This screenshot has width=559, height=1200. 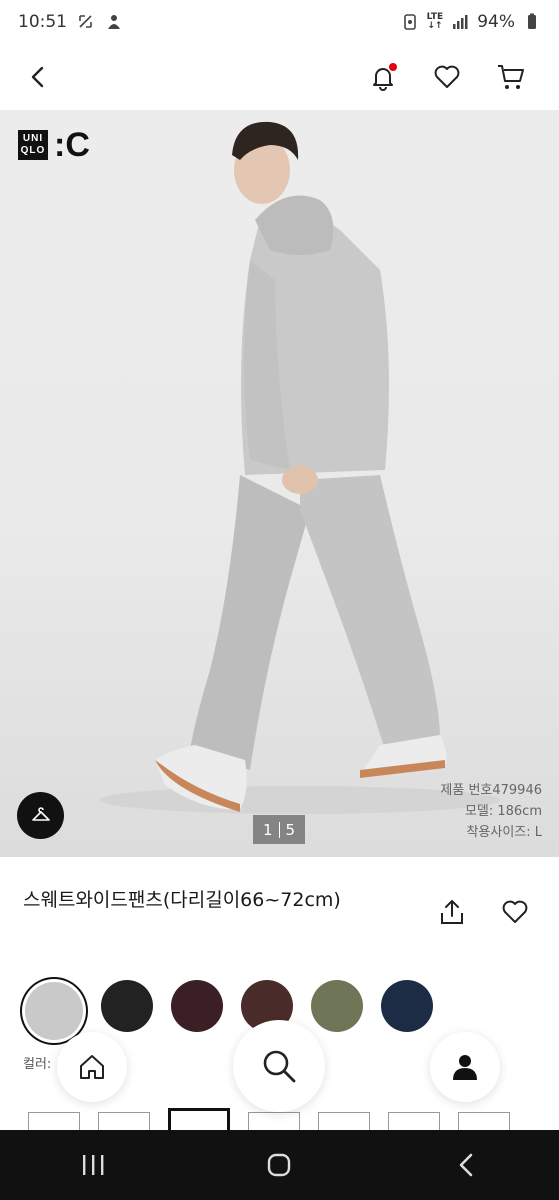 What do you see at coordinates (460, 22) in the screenshot?
I see `signal-icon` at bounding box center [460, 22].